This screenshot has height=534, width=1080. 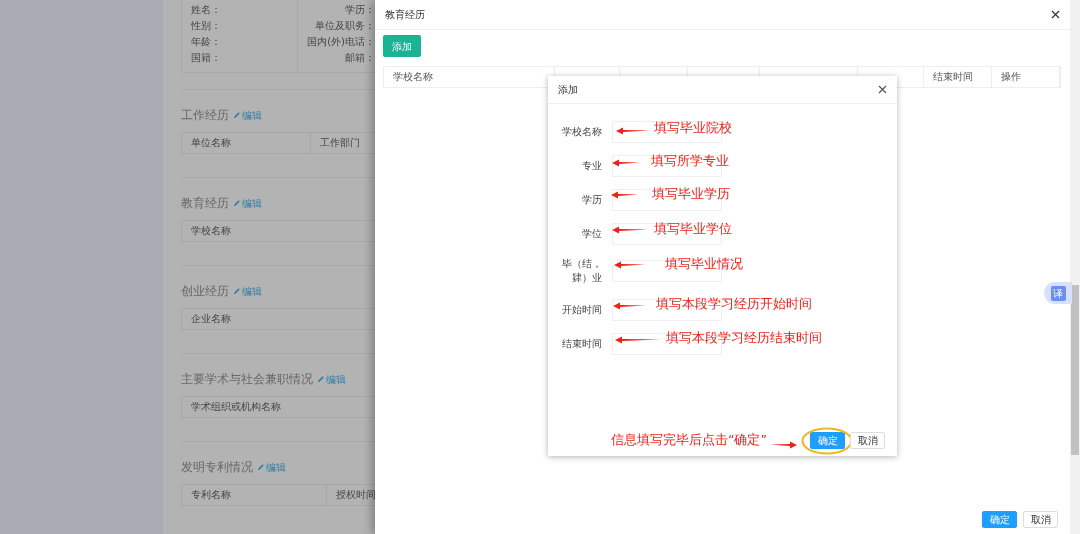 What do you see at coordinates (402, 46) in the screenshot?
I see `add-button: 添加` at bounding box center [402, 46].